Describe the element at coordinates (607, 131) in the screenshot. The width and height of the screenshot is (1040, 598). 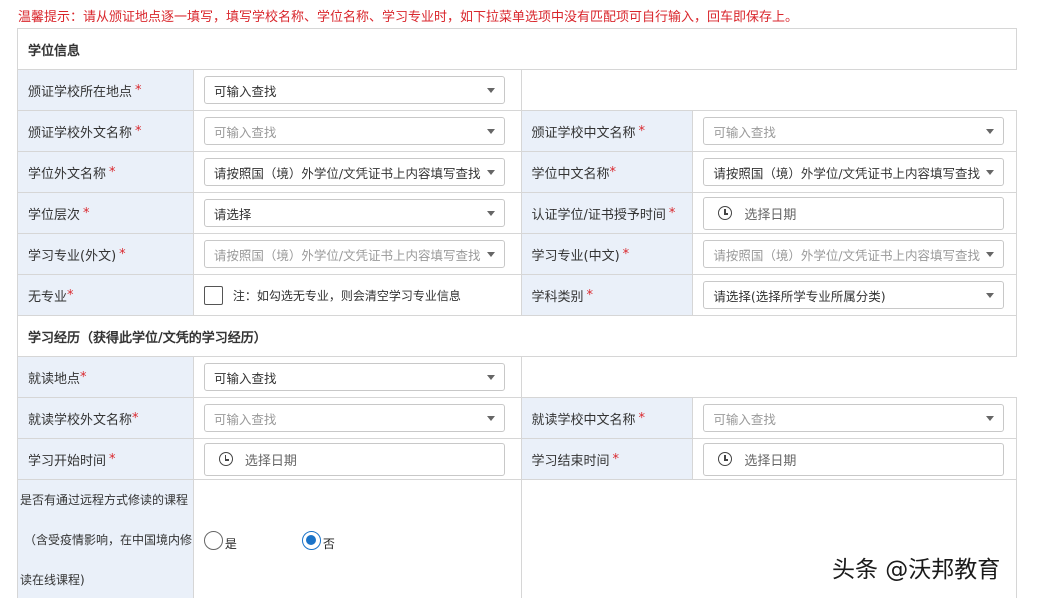
I see `field-label: 颁证学校中文名称 *` at that location.